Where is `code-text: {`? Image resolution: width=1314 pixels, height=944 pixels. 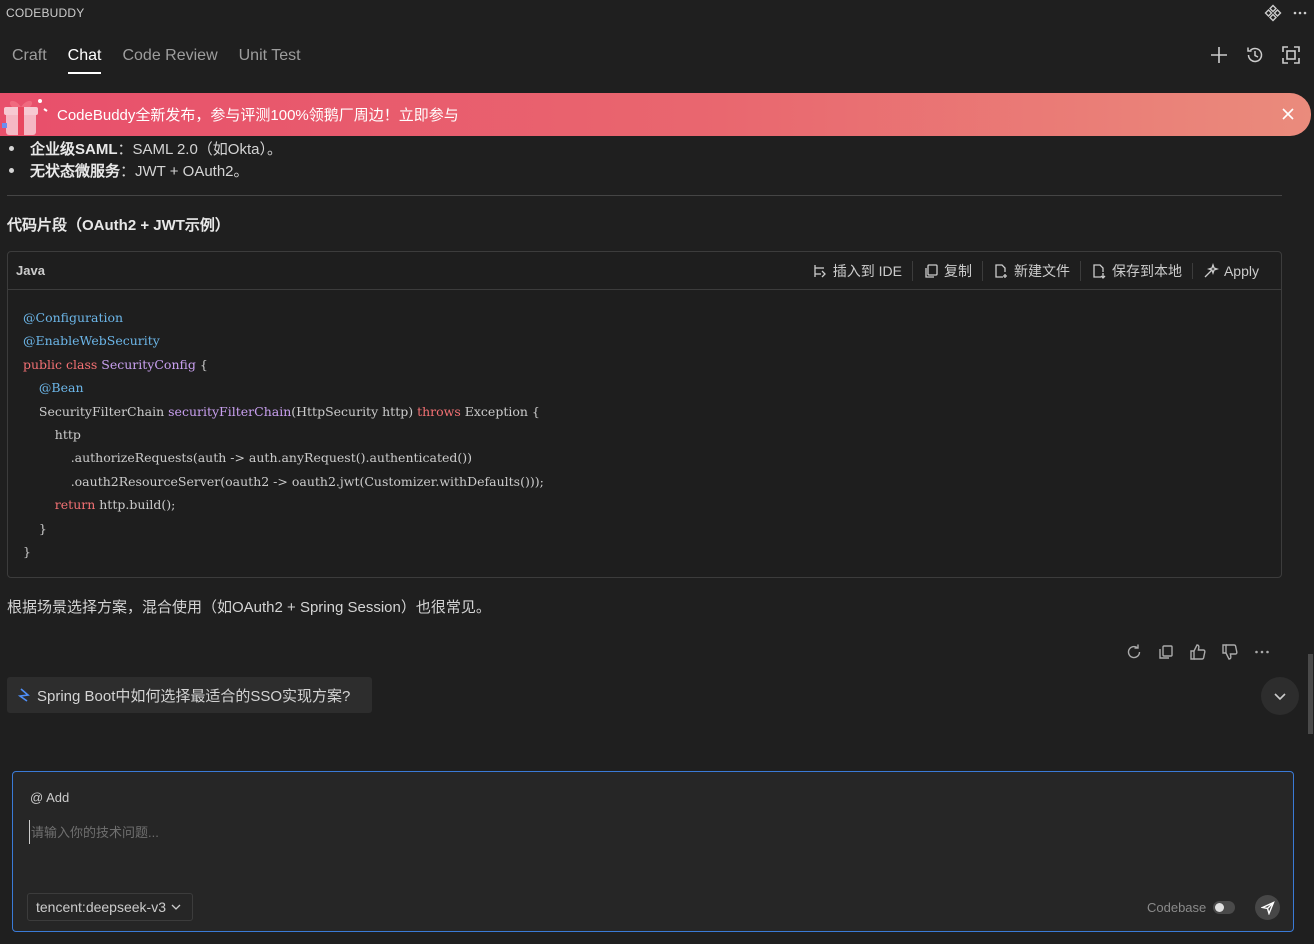 code-text: { is located at coordinates (201, 364).